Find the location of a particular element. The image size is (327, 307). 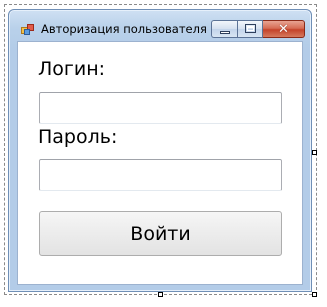

close-icon: ✕ is located at coordinates (283, 29).